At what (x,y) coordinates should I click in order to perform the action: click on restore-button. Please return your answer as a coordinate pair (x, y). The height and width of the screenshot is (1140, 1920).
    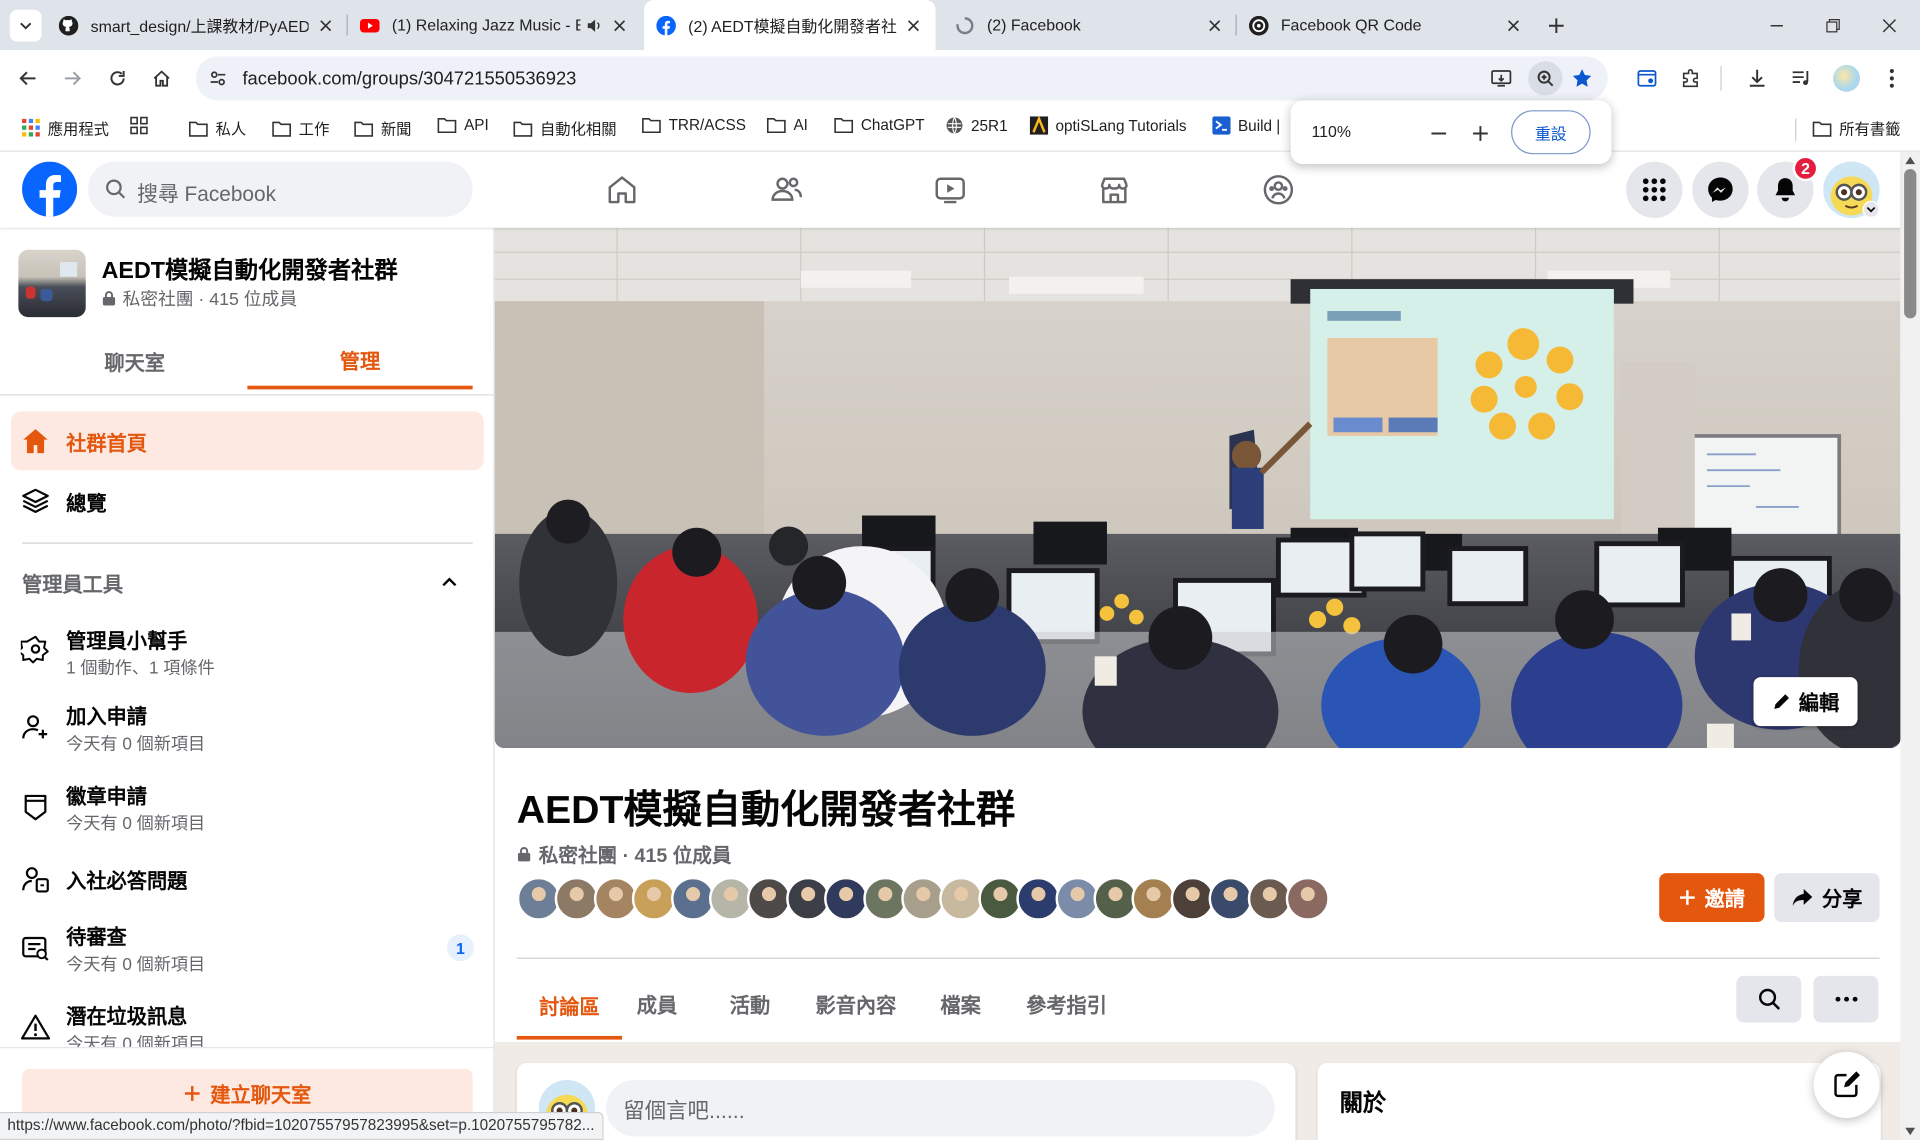
    Looking at the image, I should click on (1833, 25).